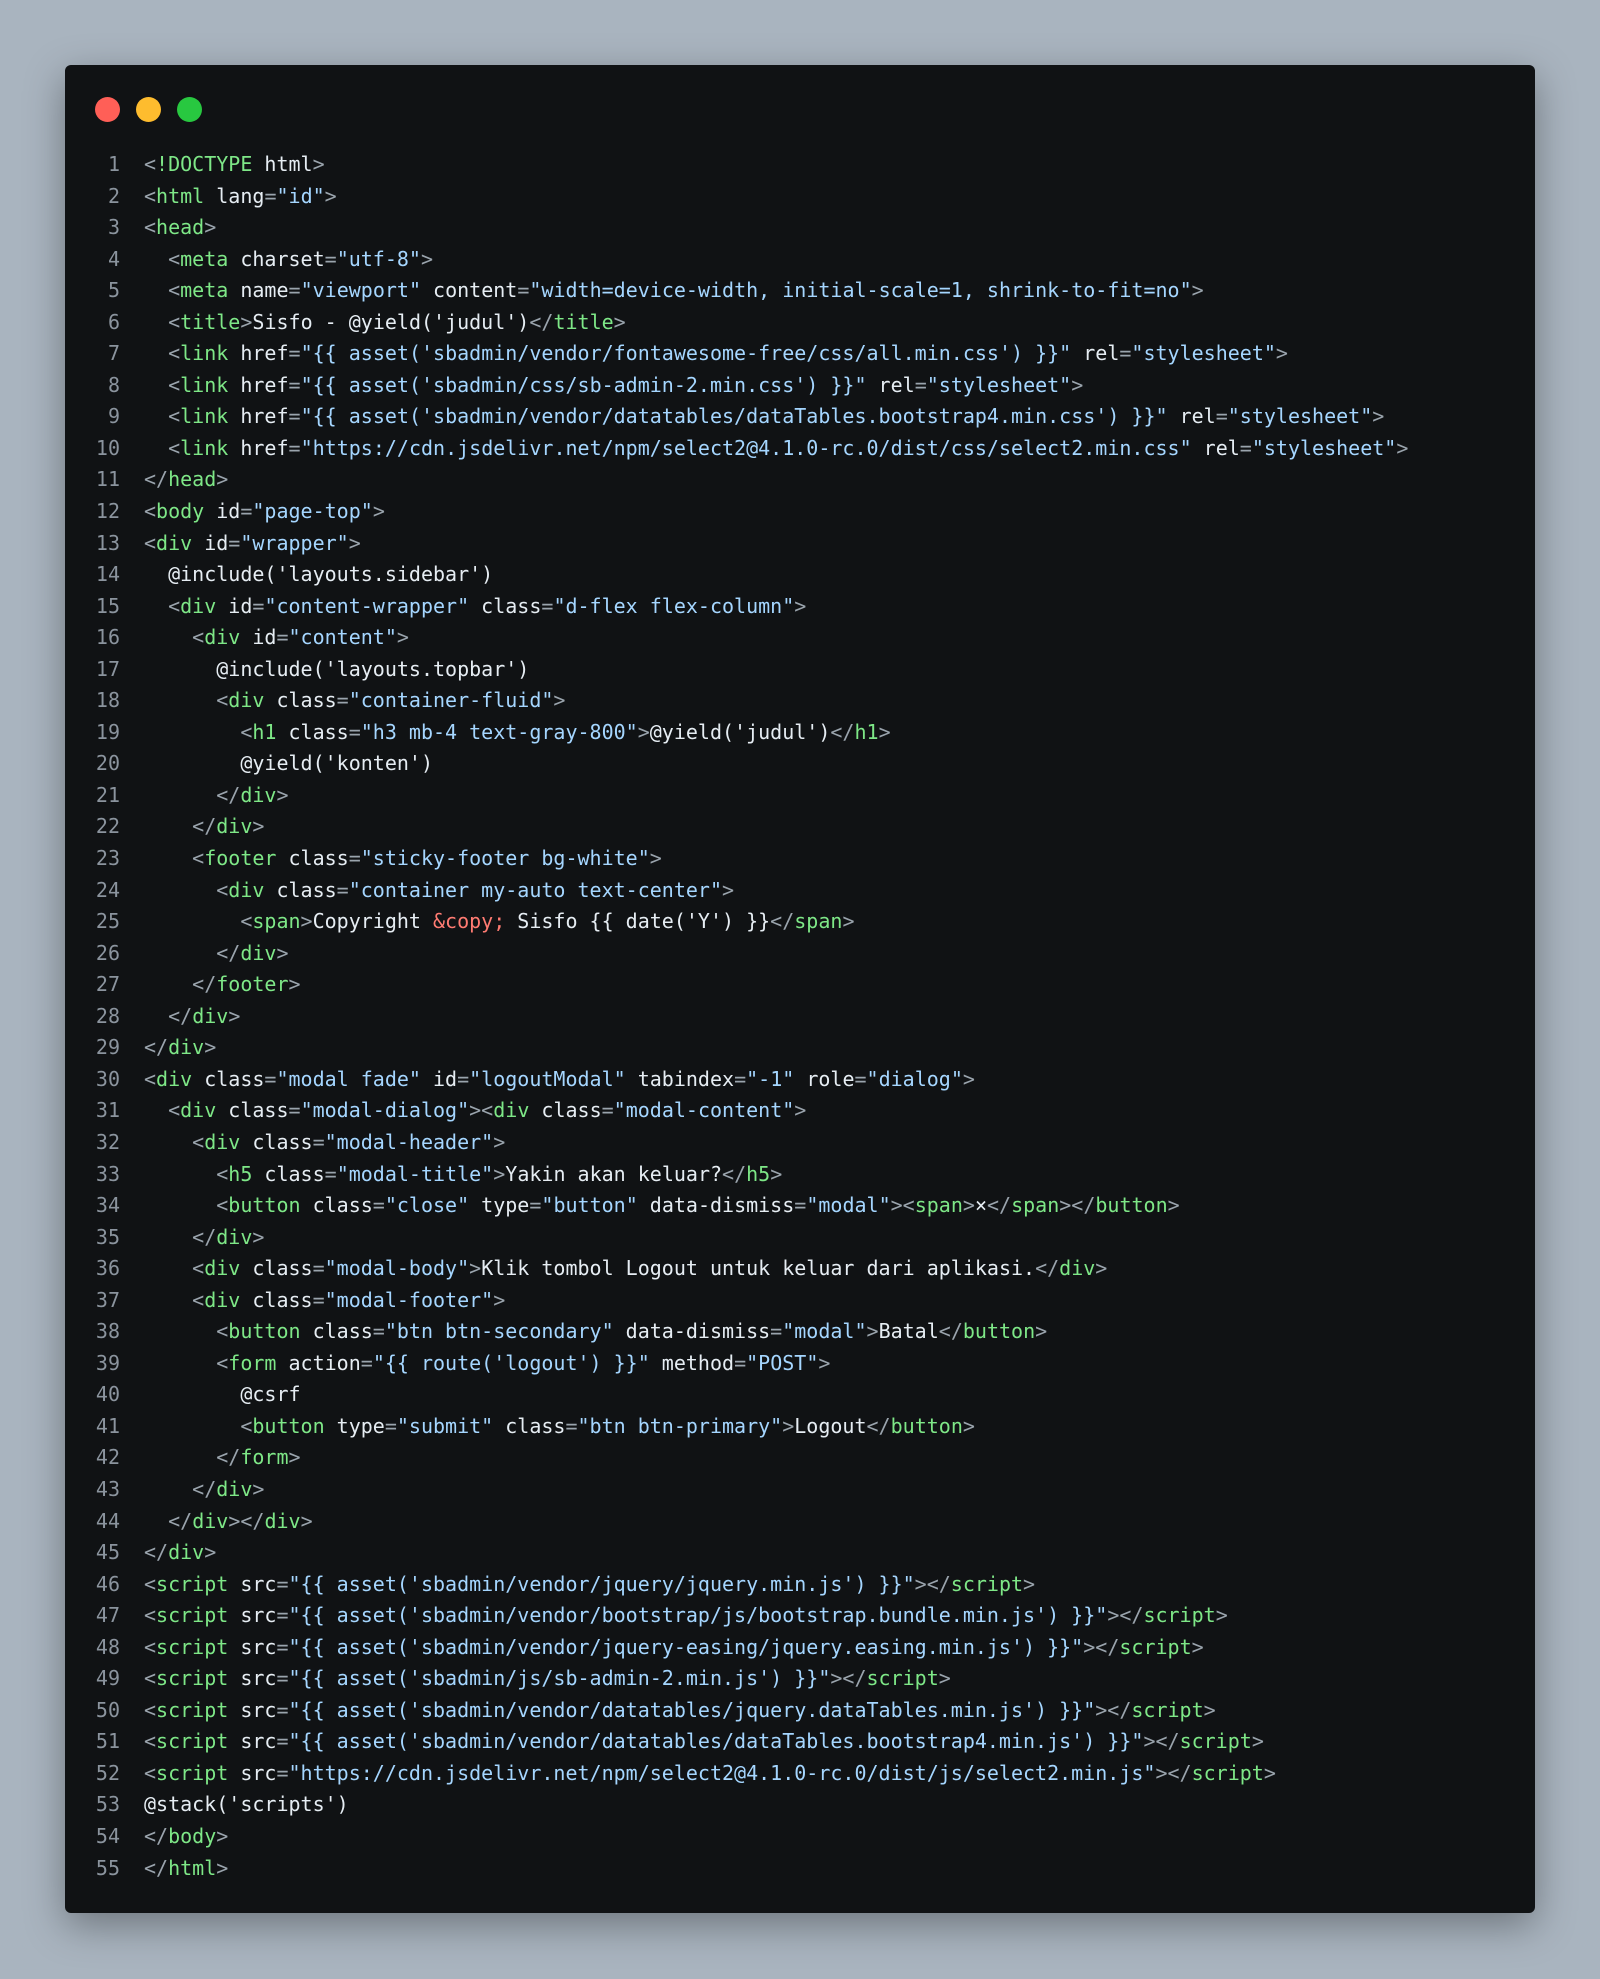 The width and height of the screenshot is (1600, 1979). What do you see at coordinates (348, 1078) in the screenshot?
I see `code-token: "modal fade"` at bounding box center [348, 1078].